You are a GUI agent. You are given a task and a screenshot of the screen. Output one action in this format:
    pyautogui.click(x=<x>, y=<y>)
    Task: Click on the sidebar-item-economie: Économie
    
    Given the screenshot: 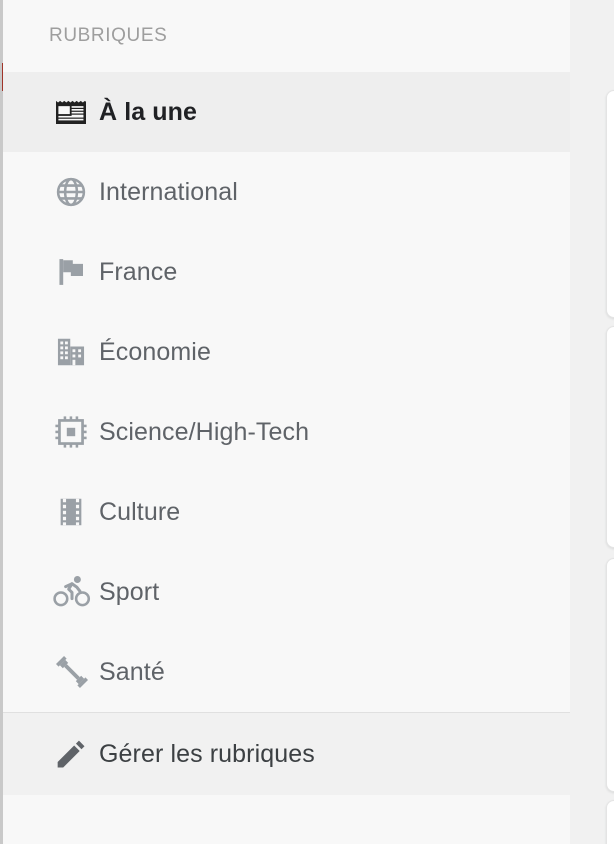 What is the action you would take?
    pyautogui.click(x=286, y=352)
    